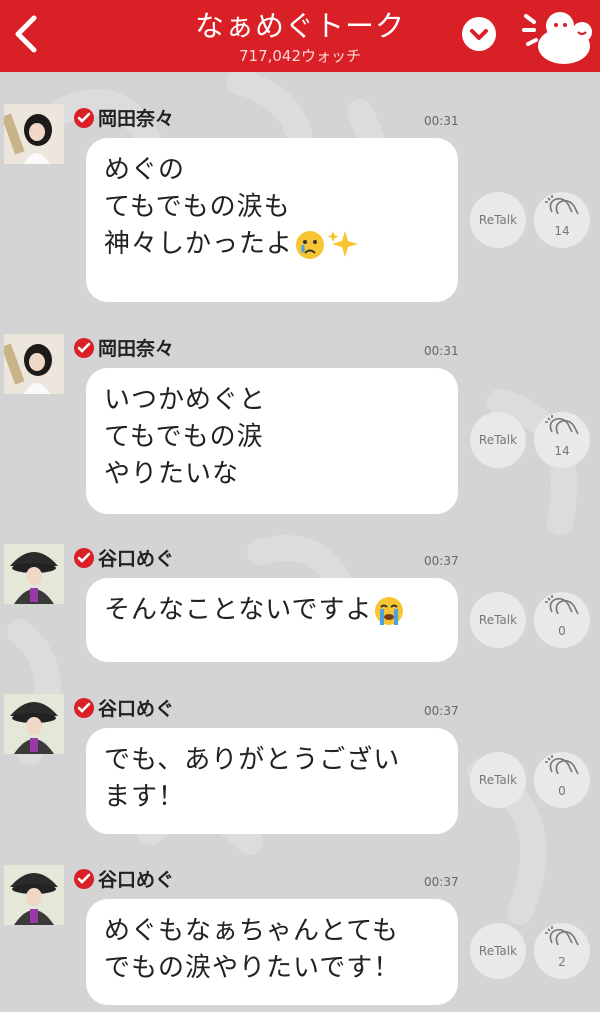  Describe the element at coordinates (199, 207) in the screenshot. I see `message-text: めぐの てもでもの涙も 神々しかったよ` at that location.